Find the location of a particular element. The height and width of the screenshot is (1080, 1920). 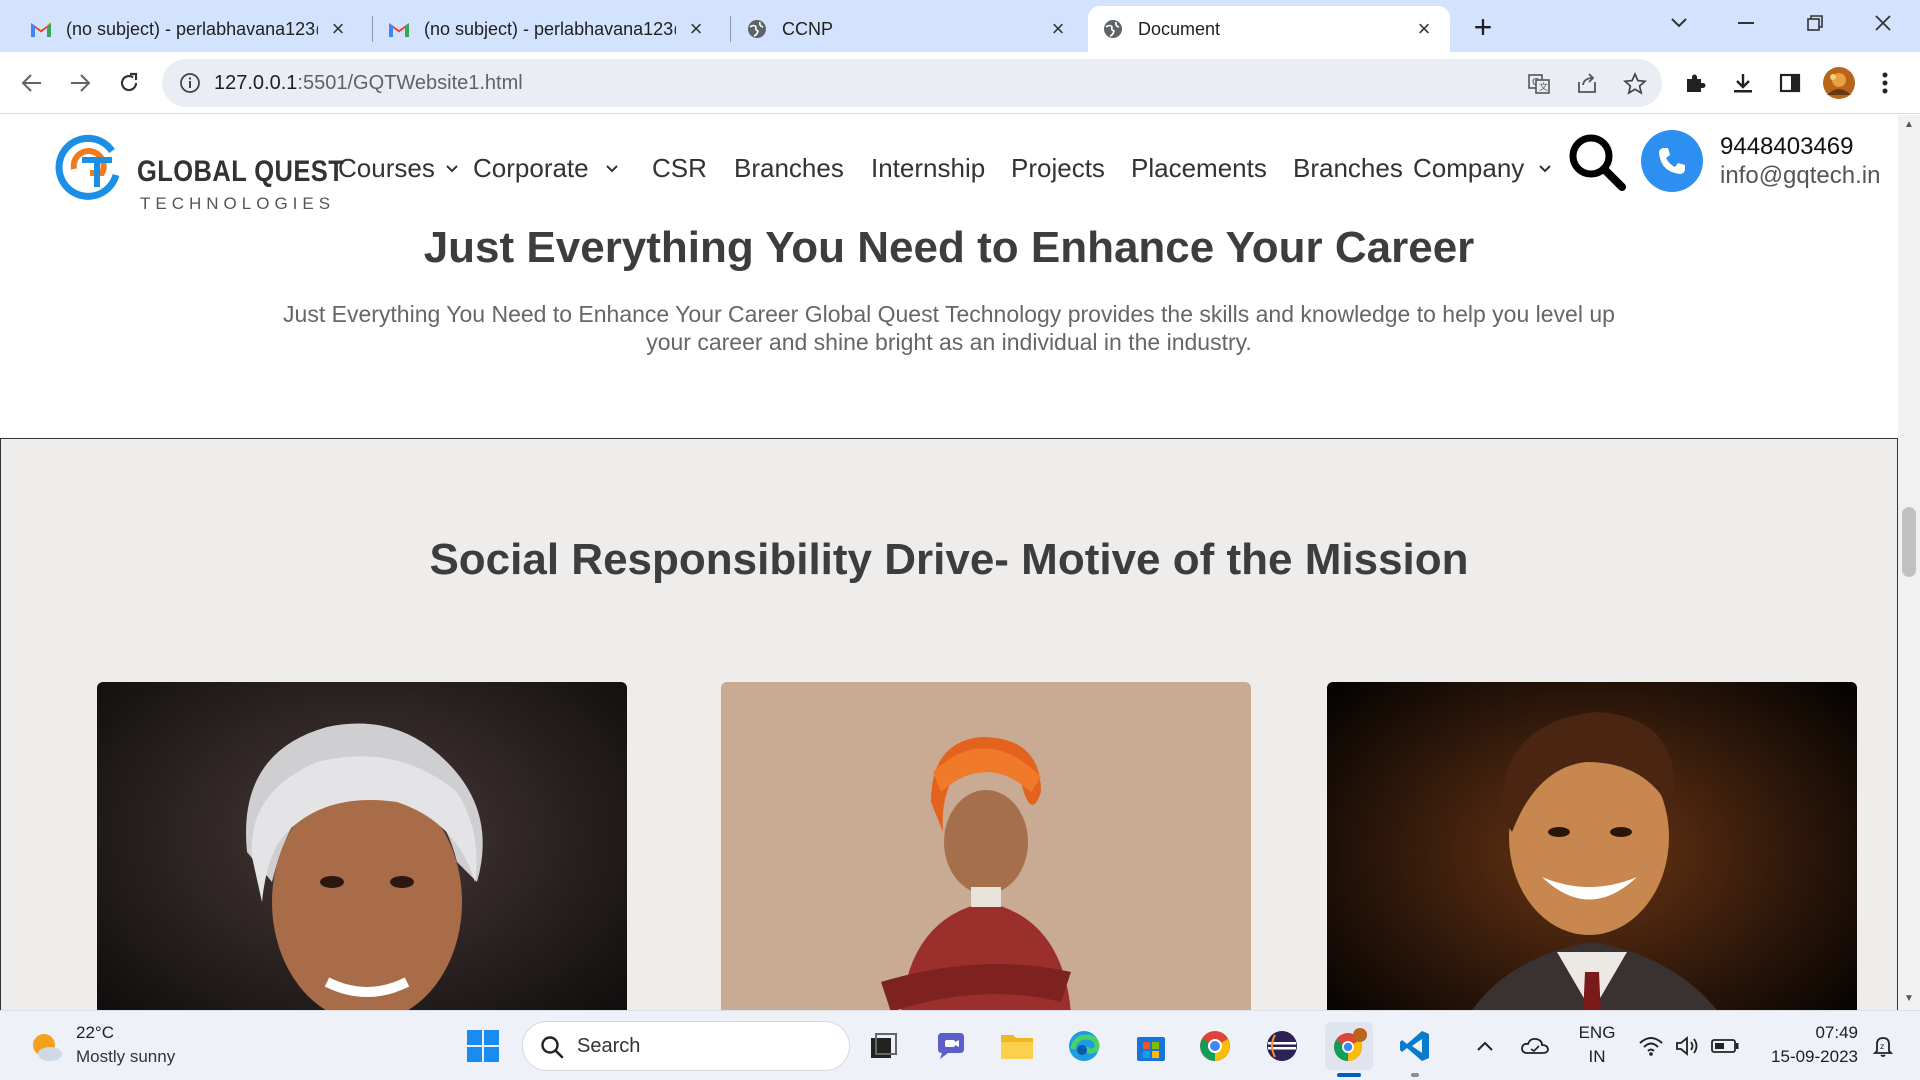

menu-item-corporate: Corporate is located at coordinates (546, 168).